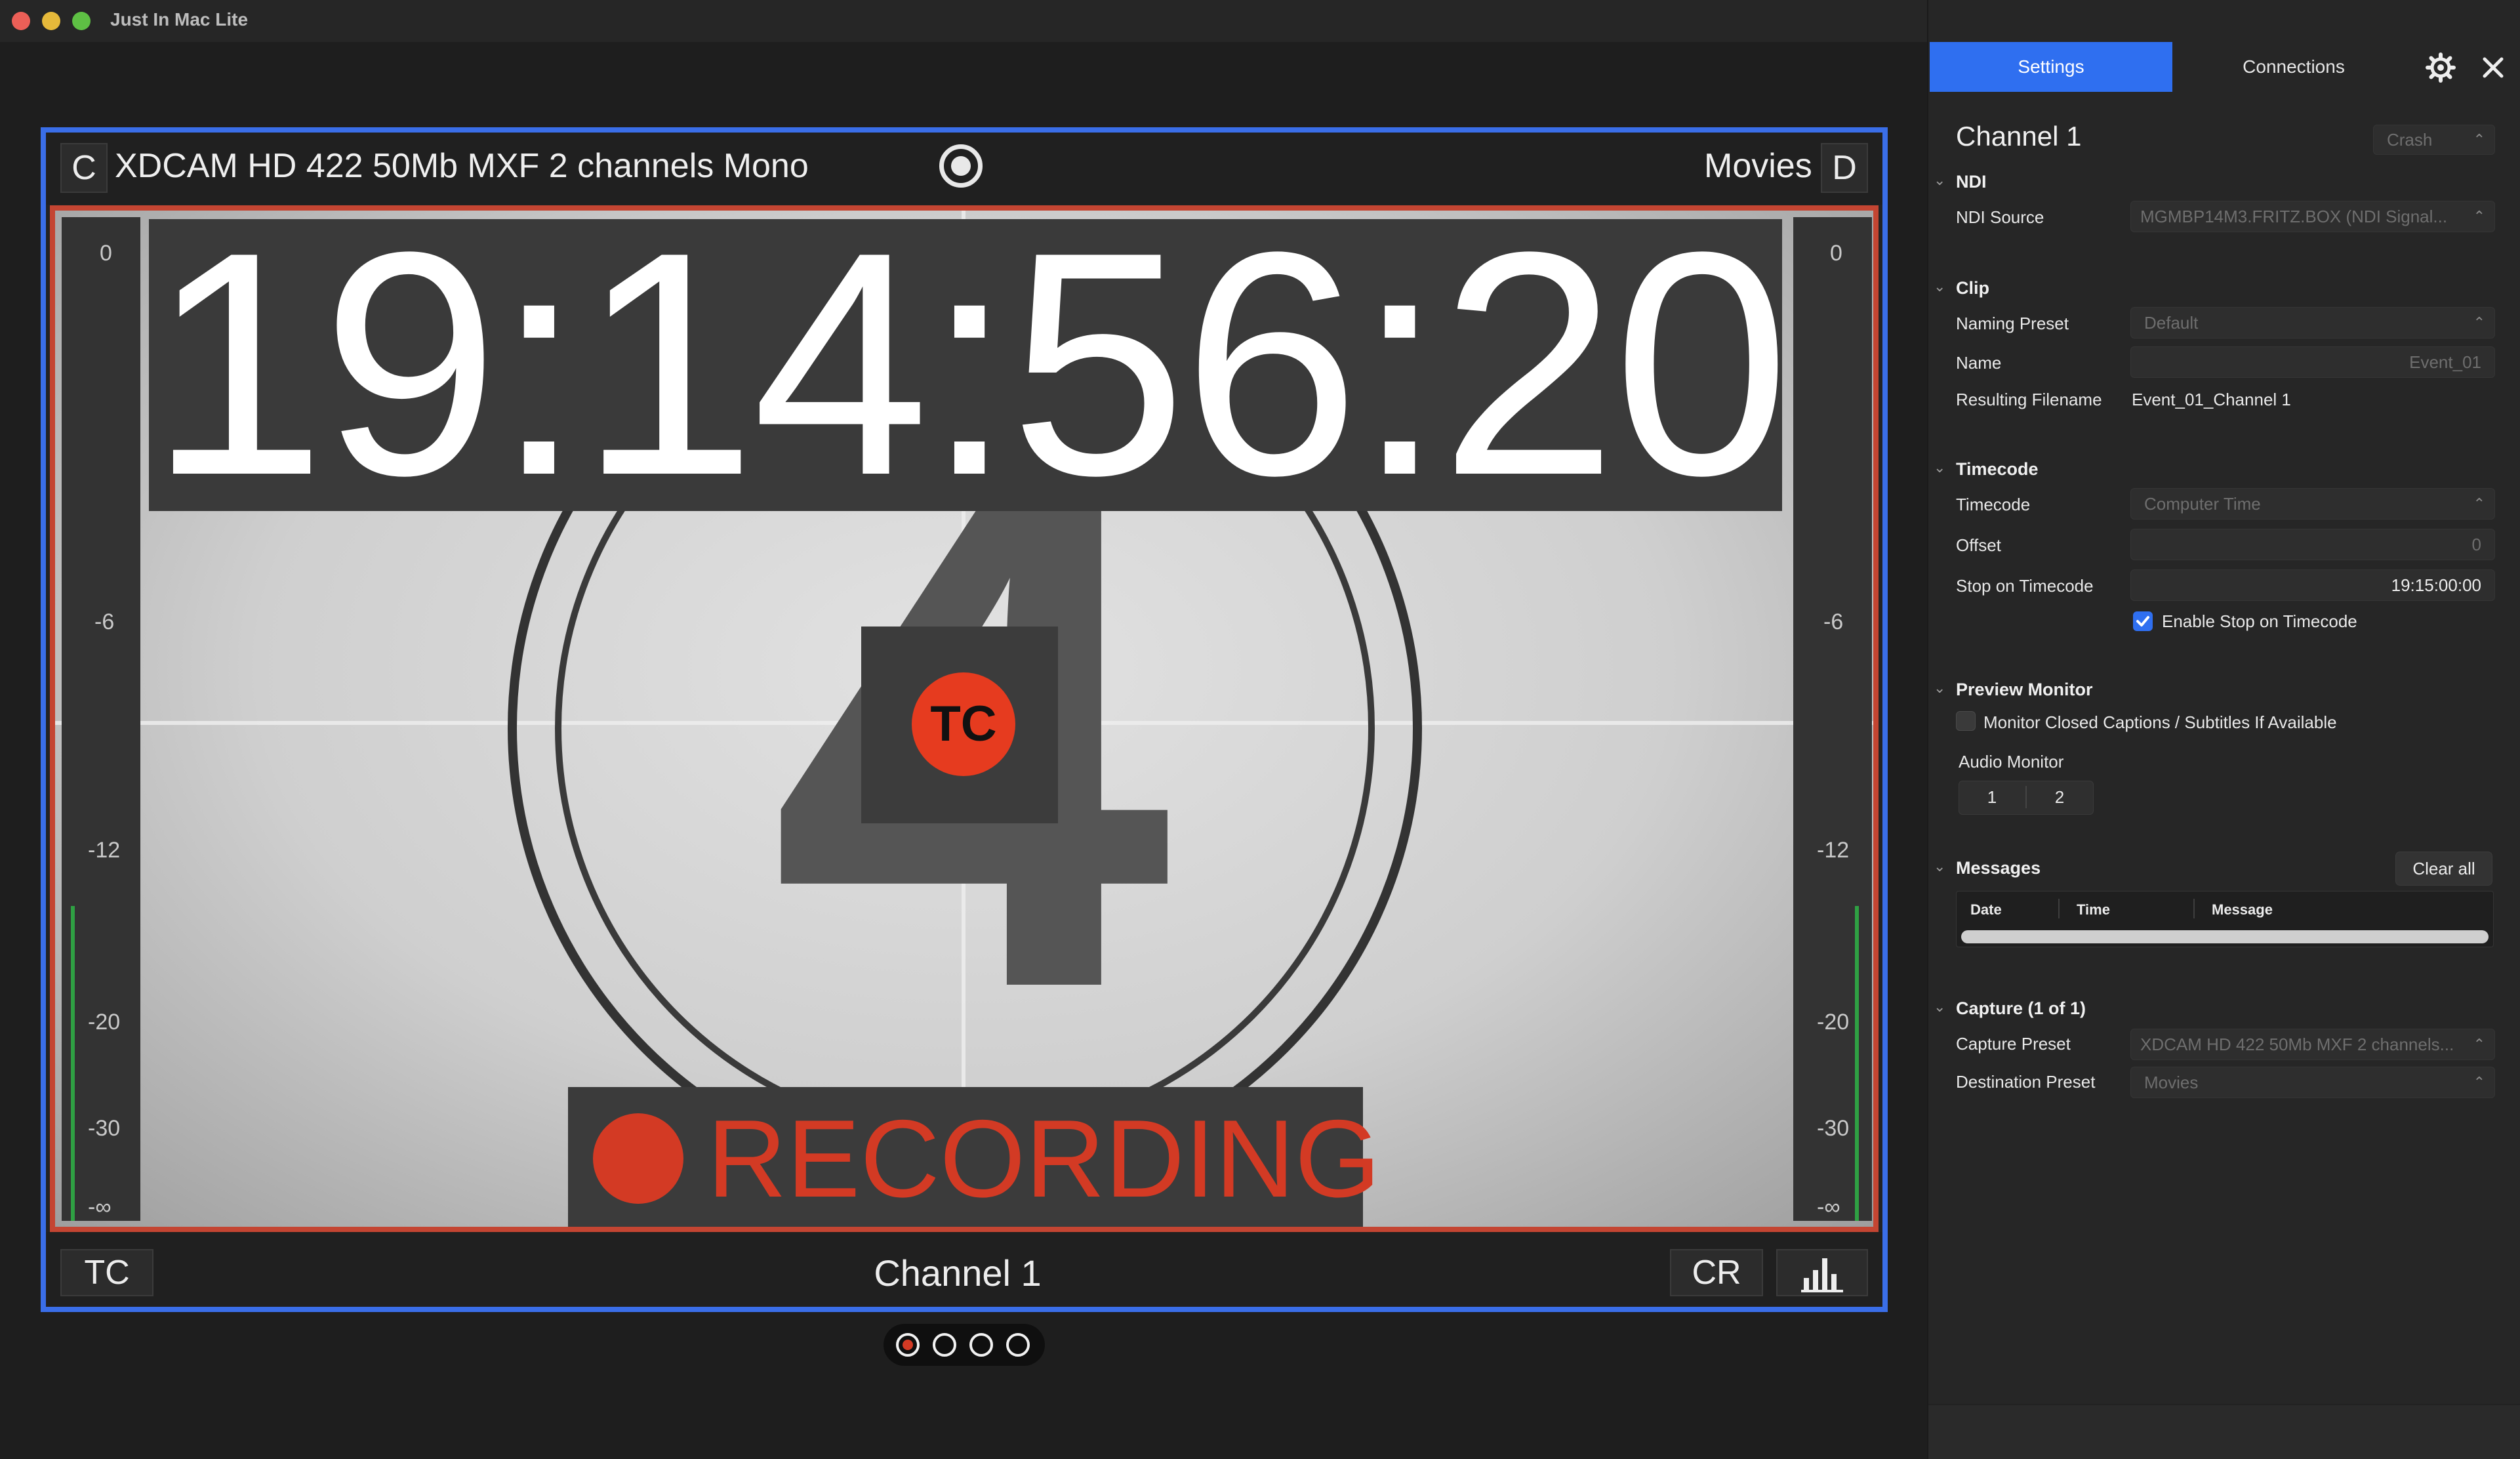 The width and height of the screenshot is (2520, 1459). What do you see at coordinates (2211, 399) in the screenshot?
I see `resulting-filename-value: Event_01_Channel 1` at bounding box center [2211, 399].